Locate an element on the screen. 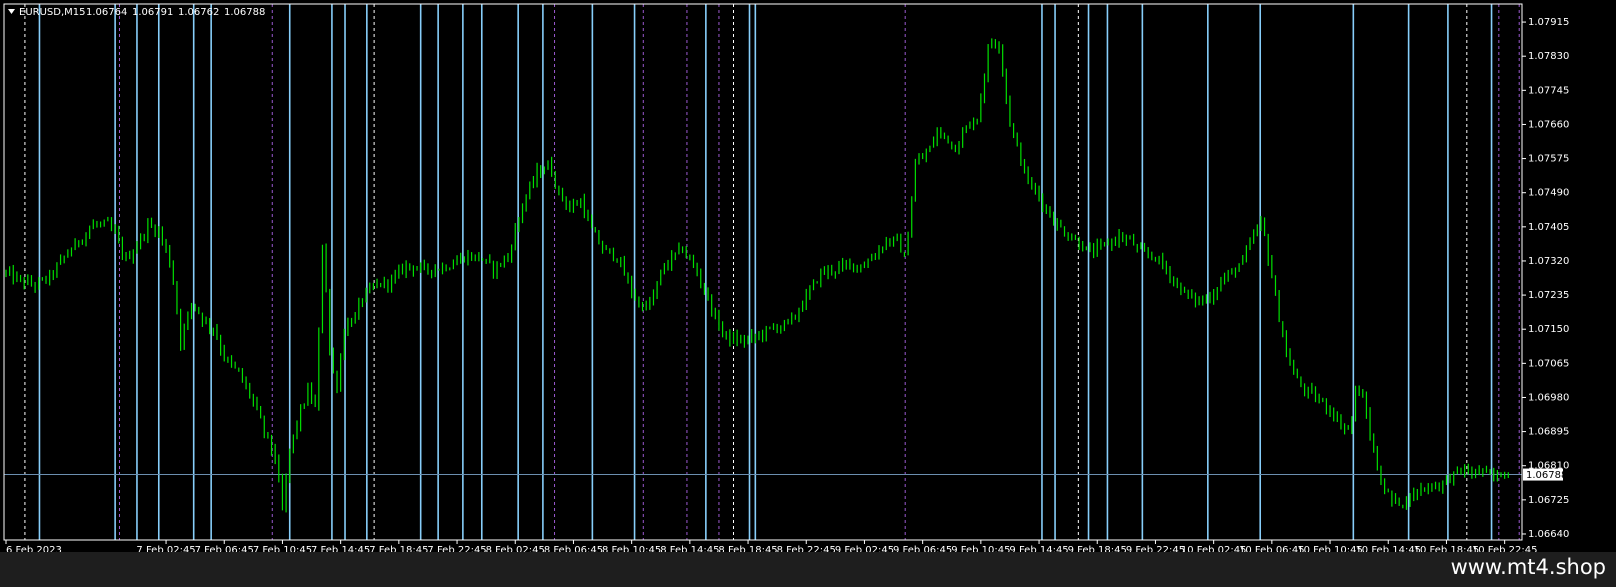 This screenshot has width=1616, height=587. price-tick-label: 1.07405 is located at coordinates (1548, 227).